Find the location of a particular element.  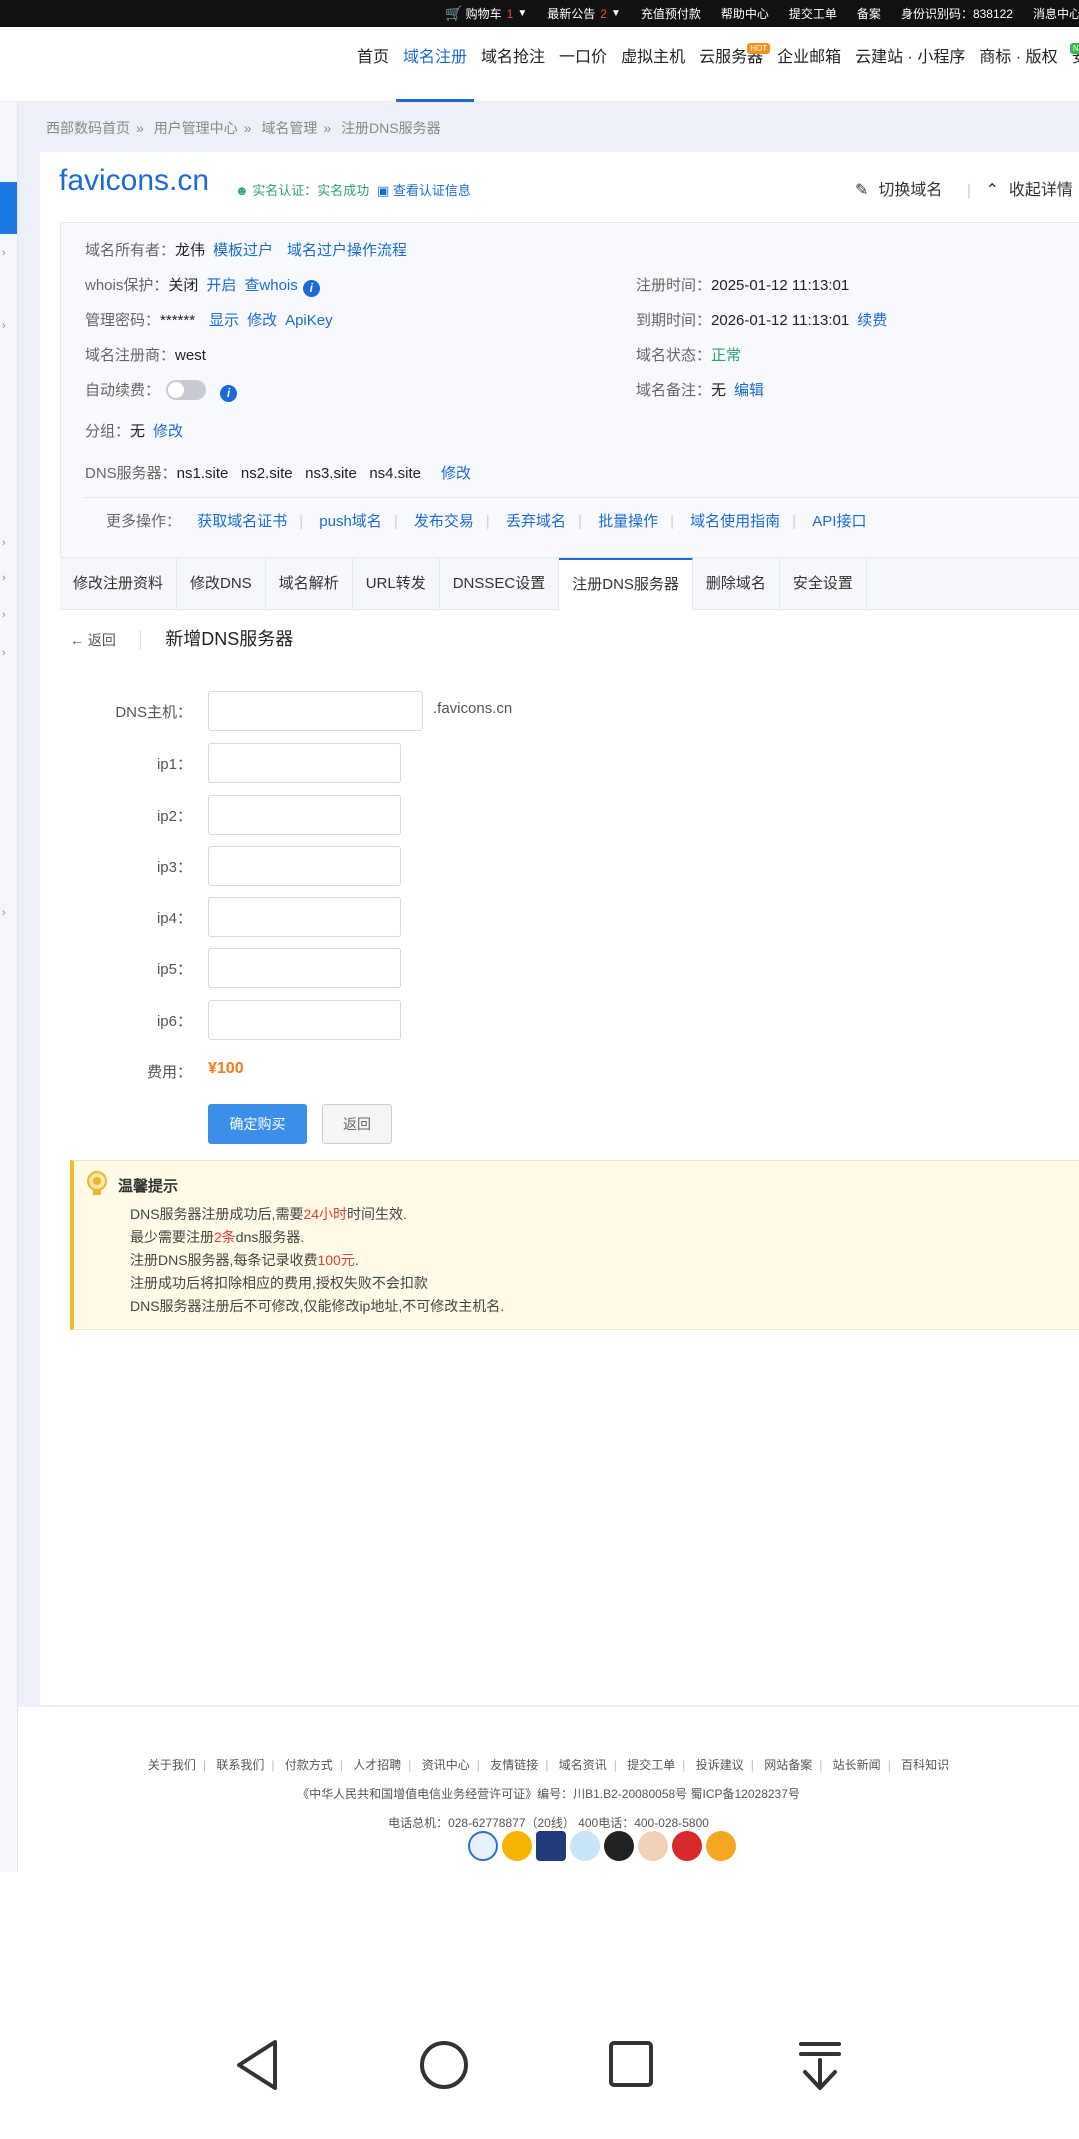

footer-link-ticket: 提交工单 is located at coordinates (651, 1765).